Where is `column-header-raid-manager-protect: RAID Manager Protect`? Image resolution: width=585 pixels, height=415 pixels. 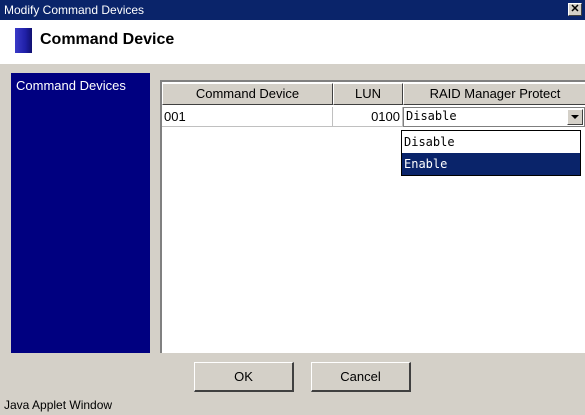
column-header-raid-manager-protect: RAID Manager Protect is located at coordinates (494, 94).